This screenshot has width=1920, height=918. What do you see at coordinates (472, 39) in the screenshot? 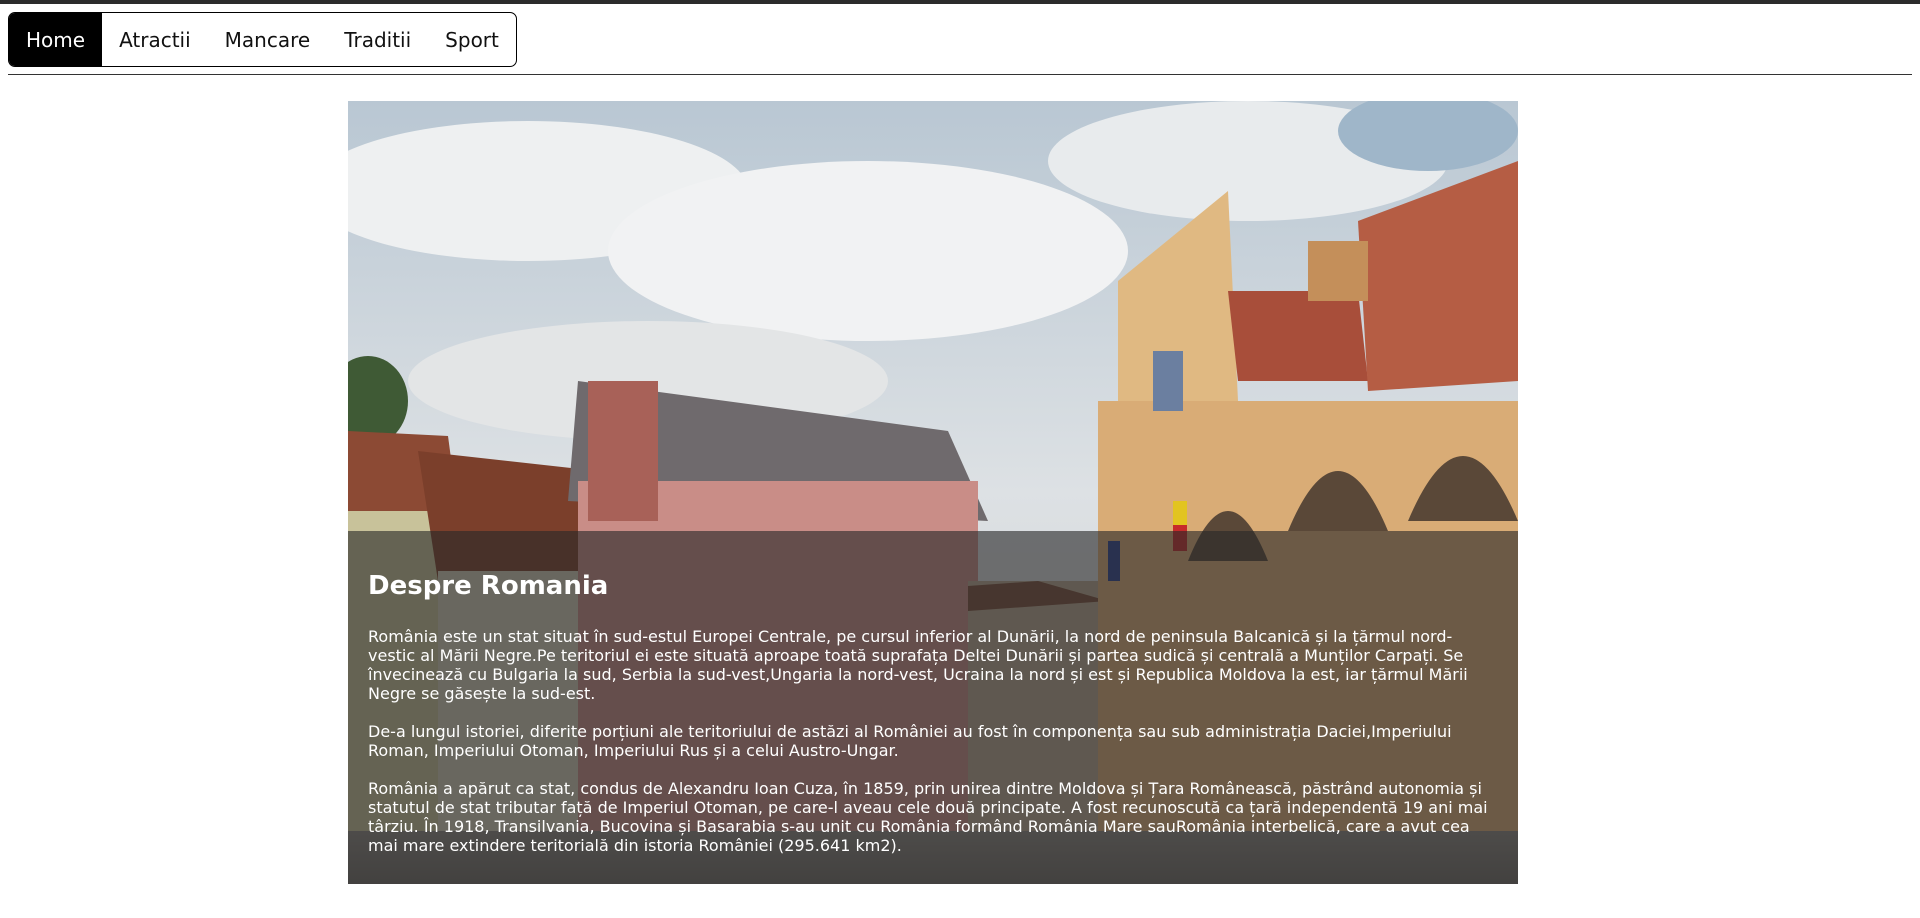
I see `nav-item-sport: Sport` at bounding box center [472, 39].